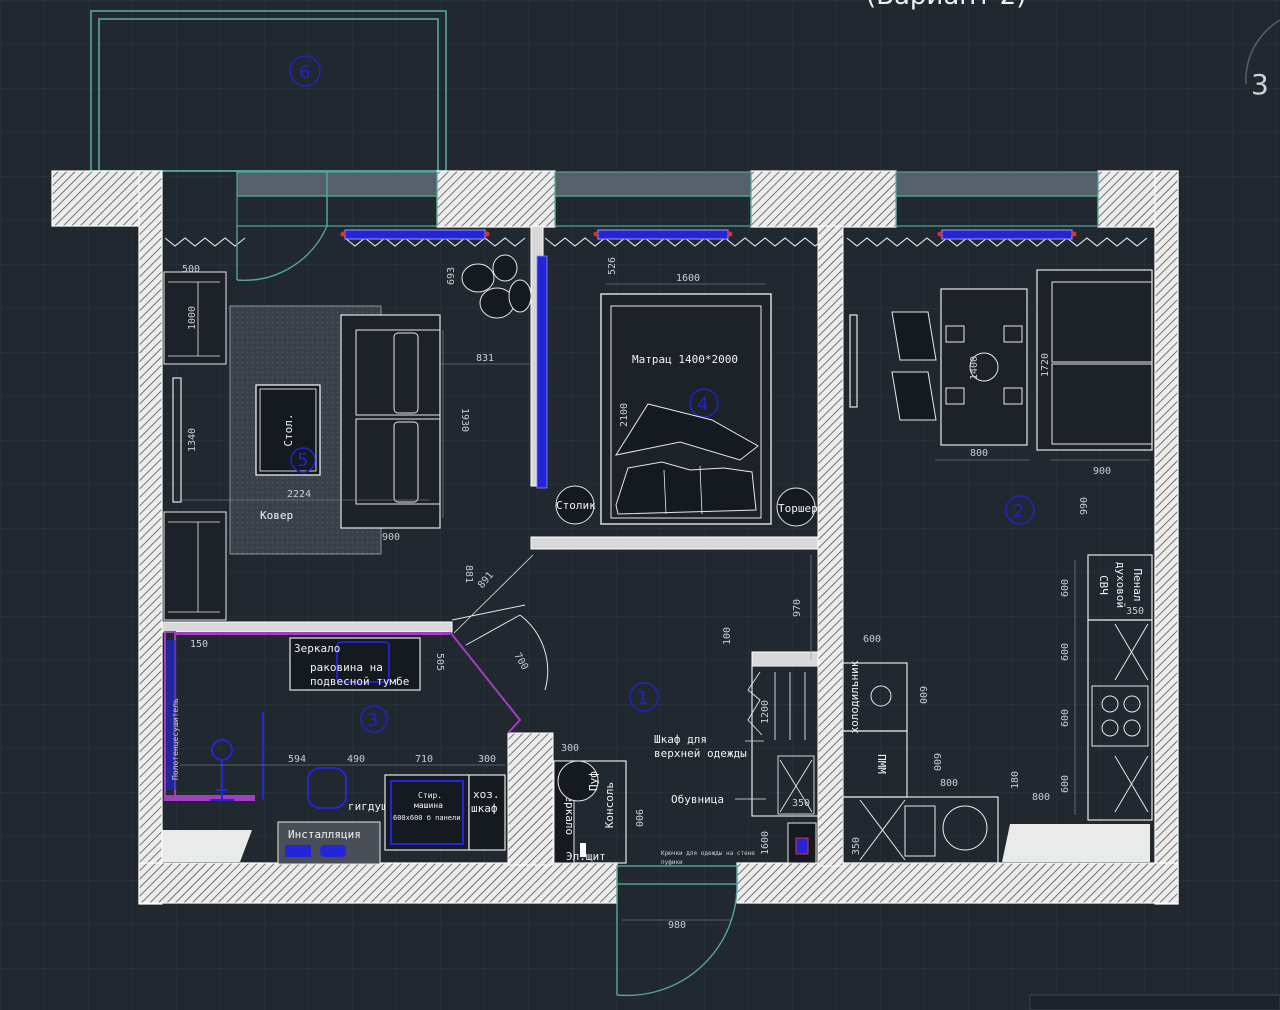 This screenshot has height=1010, width=1280. I want to click on hall-note: Крючки для одежды на стене, so click(708, 853).